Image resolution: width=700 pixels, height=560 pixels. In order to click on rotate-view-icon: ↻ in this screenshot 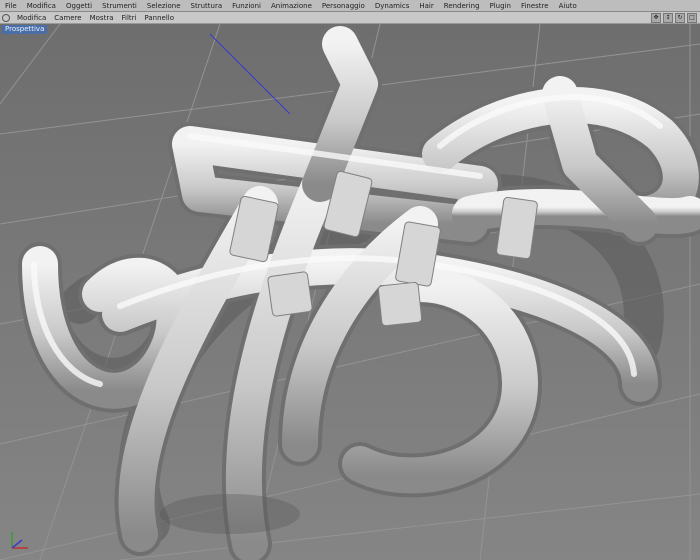, I will do `click(680, 17)`.